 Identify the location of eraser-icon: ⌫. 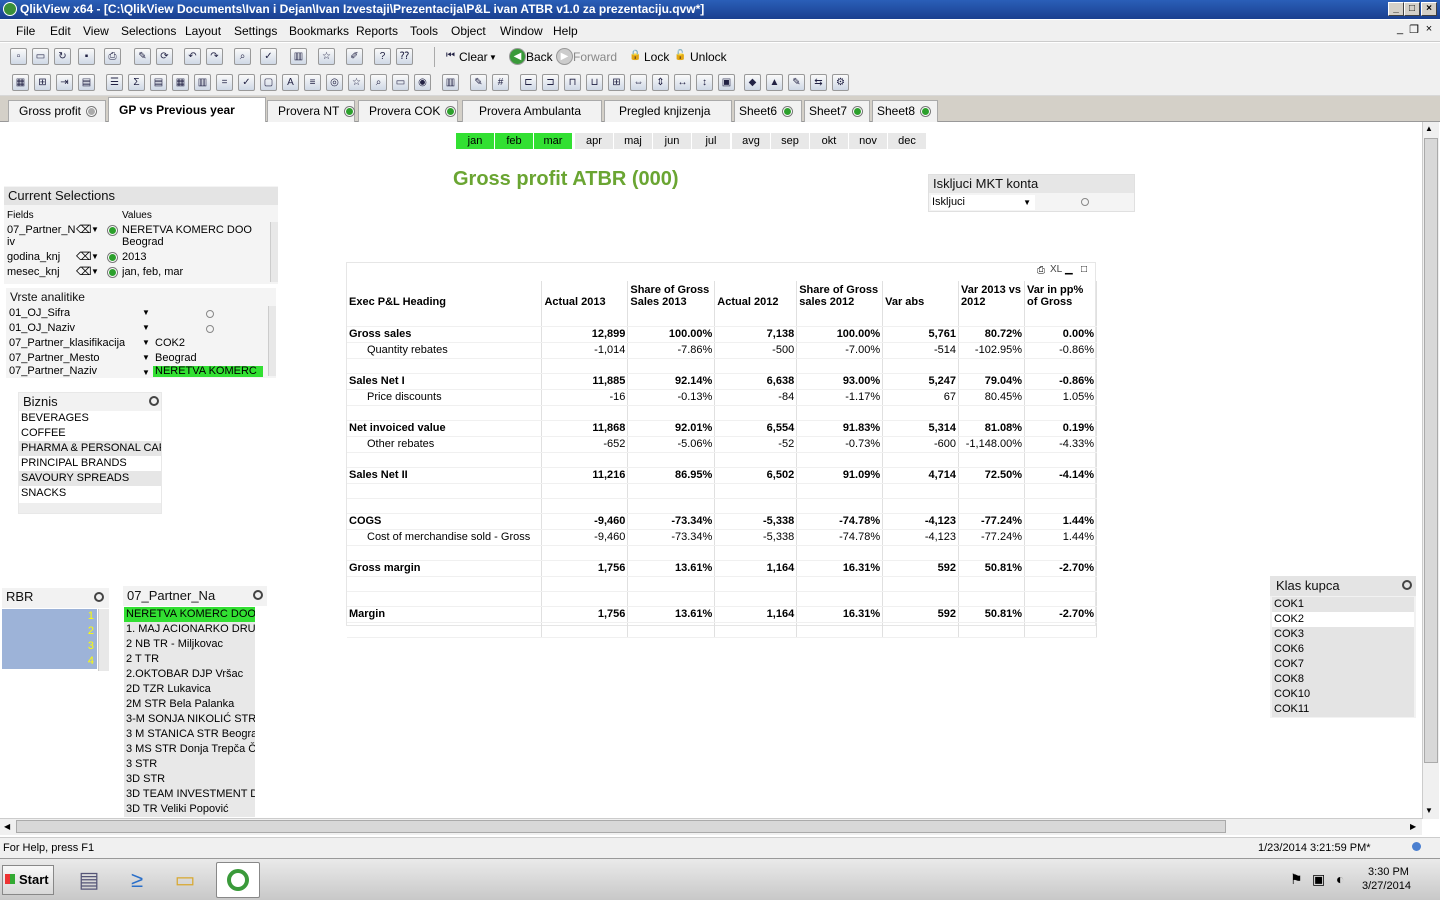
(84, 272).